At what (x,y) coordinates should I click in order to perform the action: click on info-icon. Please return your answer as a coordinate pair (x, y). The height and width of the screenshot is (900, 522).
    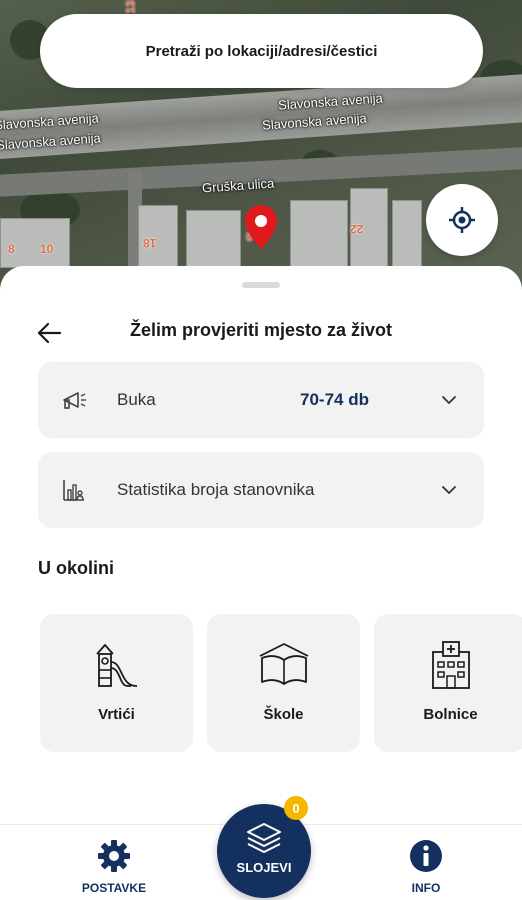
    Looking at the image, I should click on (426, 856).